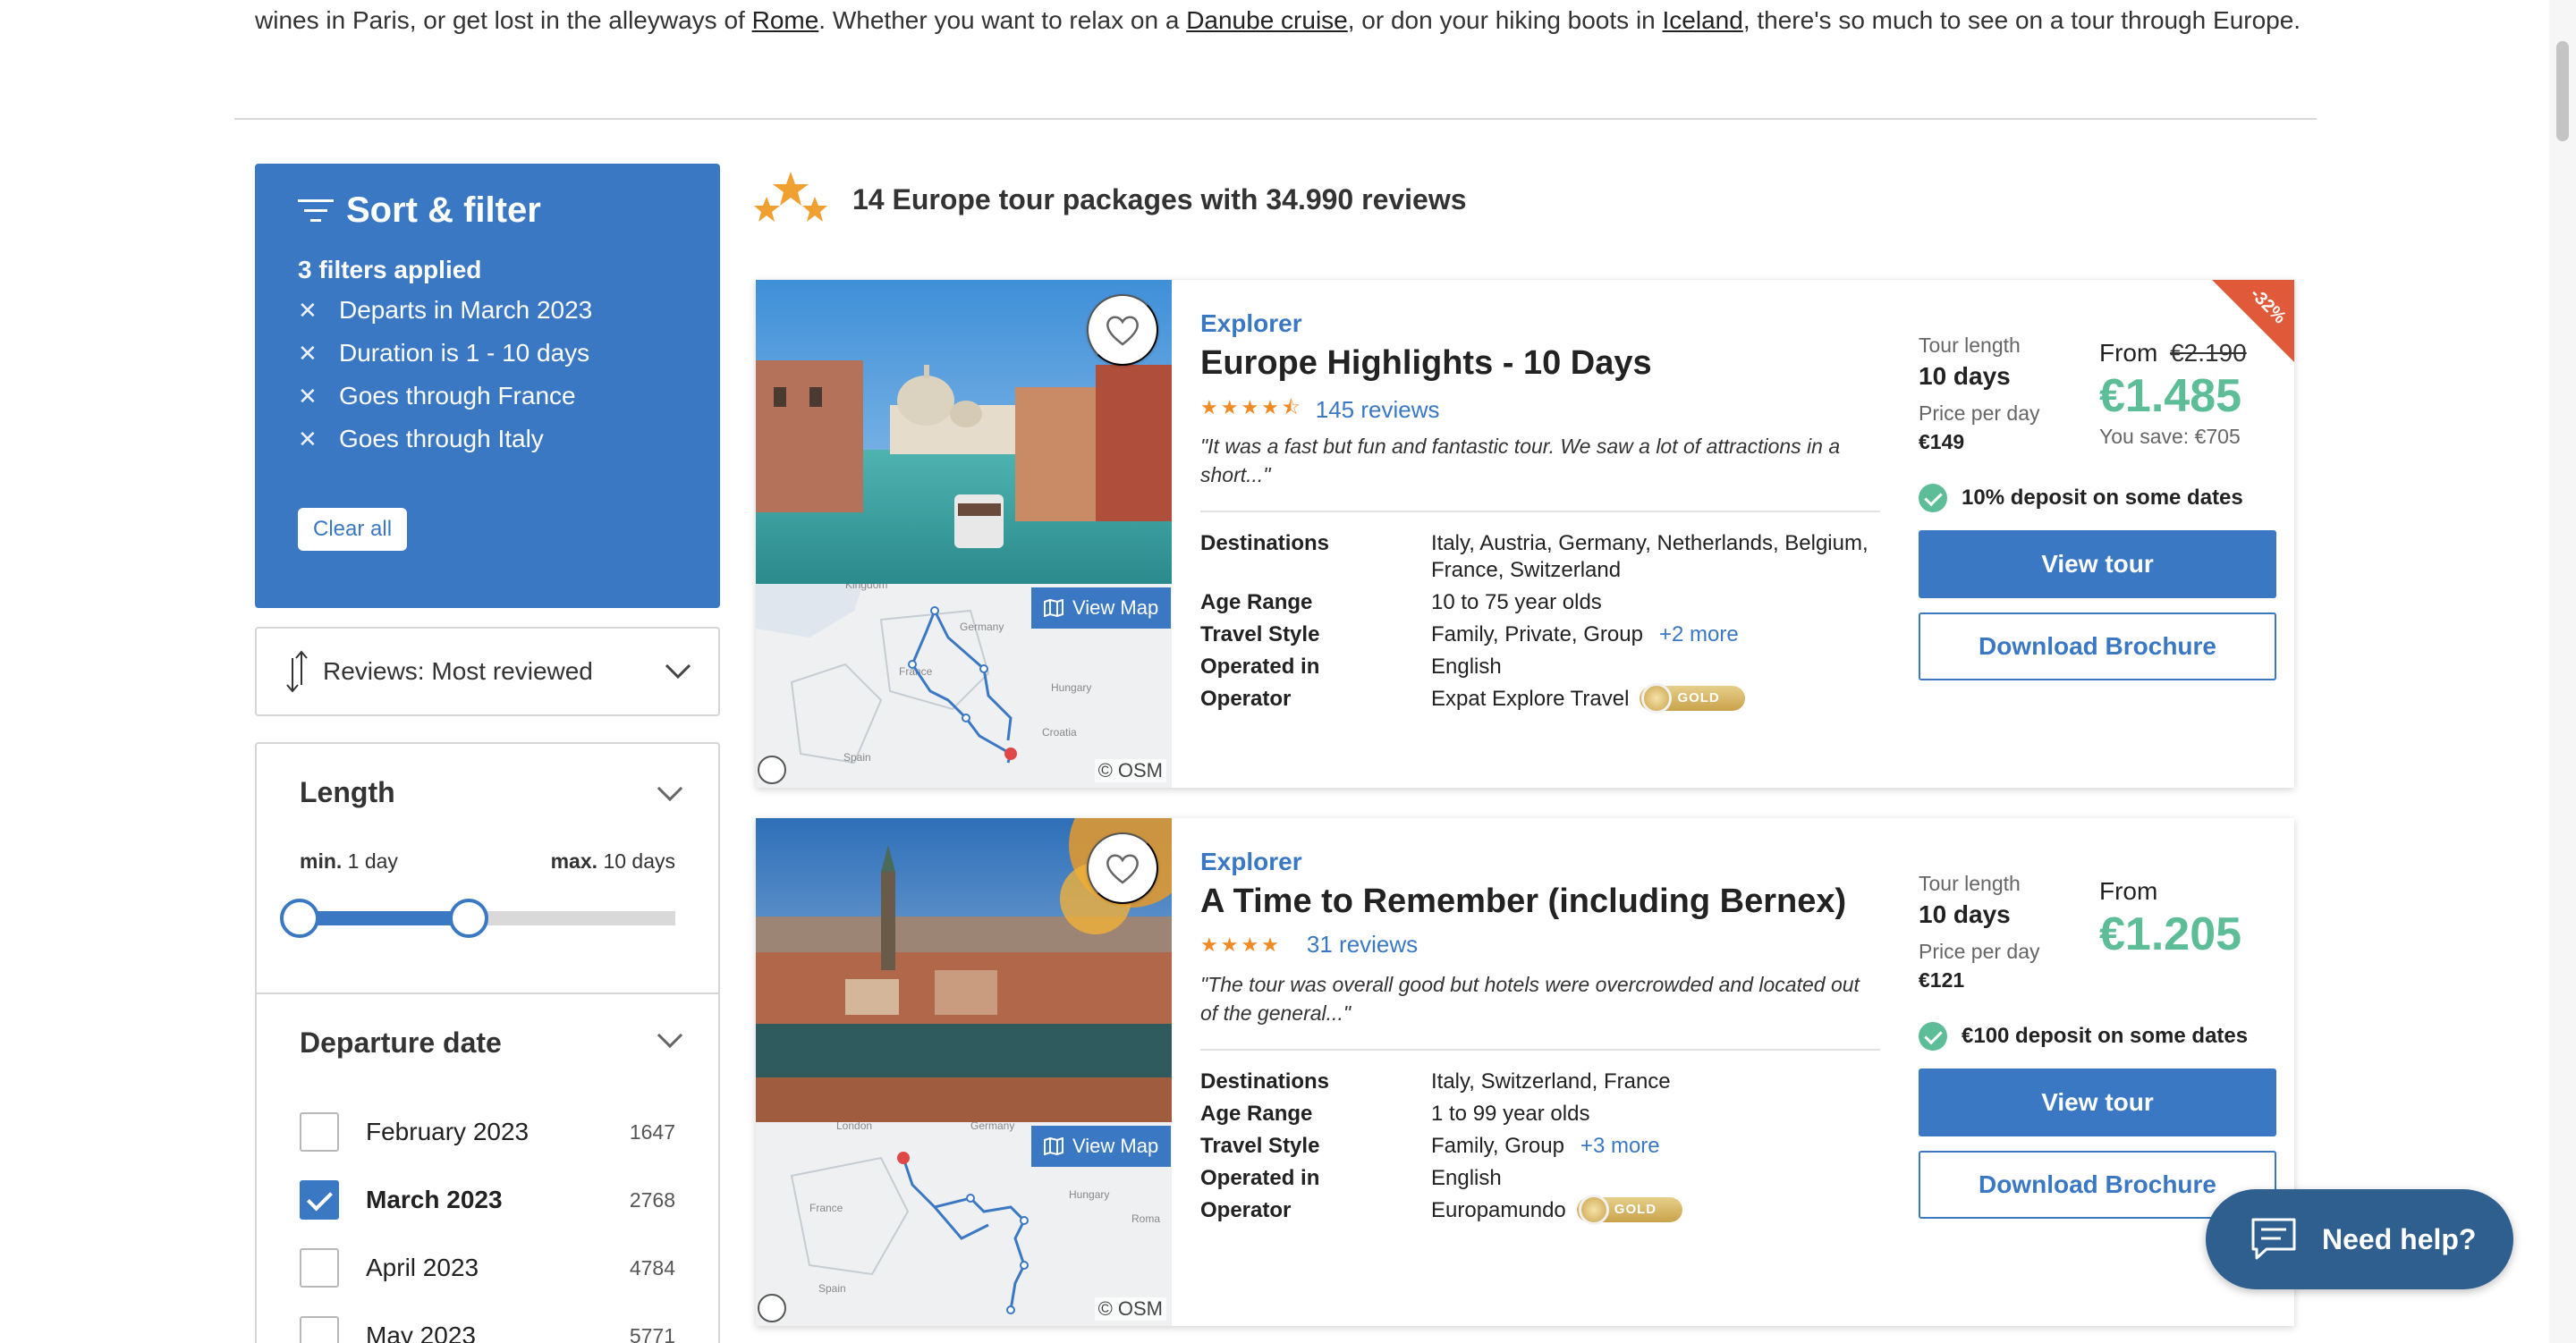  What do you see at coordinates (1362, 945) in the screenshot?
I see `reviews-link: 31 reviews` at bounding box center [1362, 945].